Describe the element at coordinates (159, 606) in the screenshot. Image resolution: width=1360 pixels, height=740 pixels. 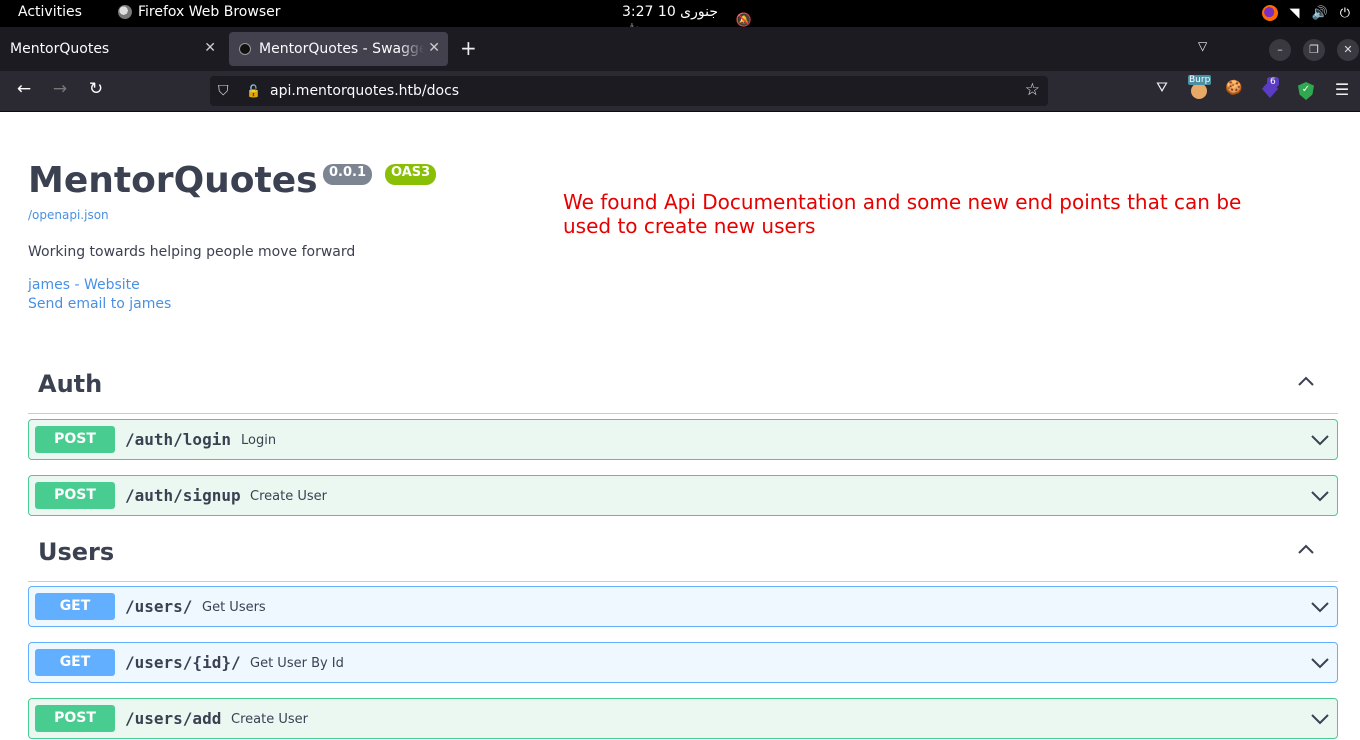
I see `operation-path: /users/` at that location.